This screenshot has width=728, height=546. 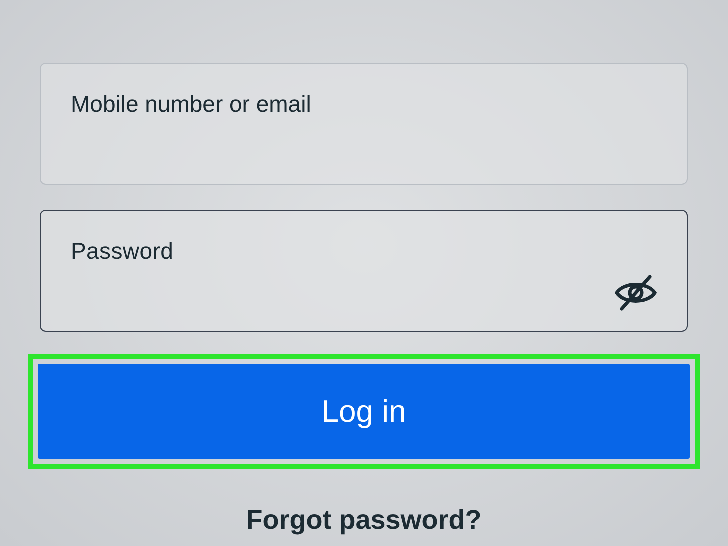 What do you see at coordinates (364, 520) in the screenshot?
I see `forgot-password-link: Forgot password?` at bounding box center [364, 520].